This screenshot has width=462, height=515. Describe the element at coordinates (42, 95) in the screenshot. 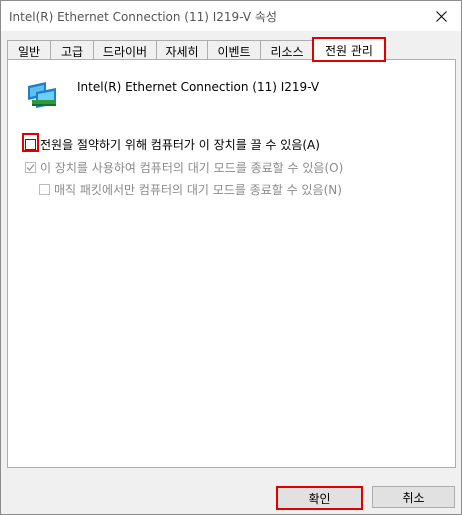

I see `network-adapter-icon` at that location.